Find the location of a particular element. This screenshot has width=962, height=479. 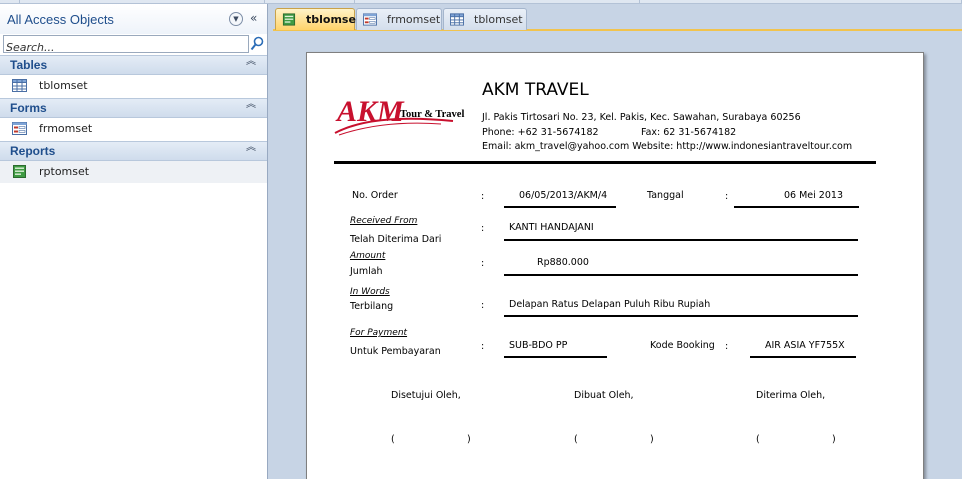

amount-label-en: Amount is located at coordinates (368, 256).